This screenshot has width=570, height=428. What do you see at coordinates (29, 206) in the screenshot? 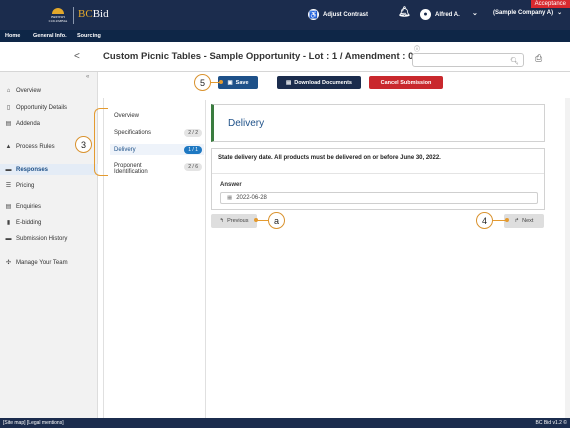
I see `sidebar-item-label: Enquiries` at bounding box center [29, 206].